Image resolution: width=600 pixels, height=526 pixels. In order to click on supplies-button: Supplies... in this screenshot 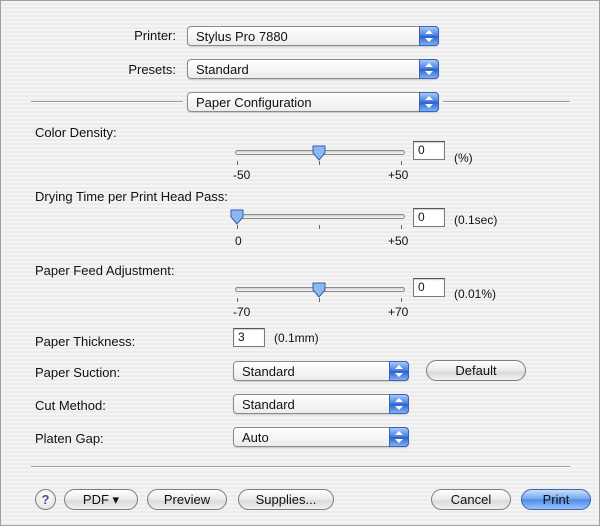, I will do `click(286, 499)`.